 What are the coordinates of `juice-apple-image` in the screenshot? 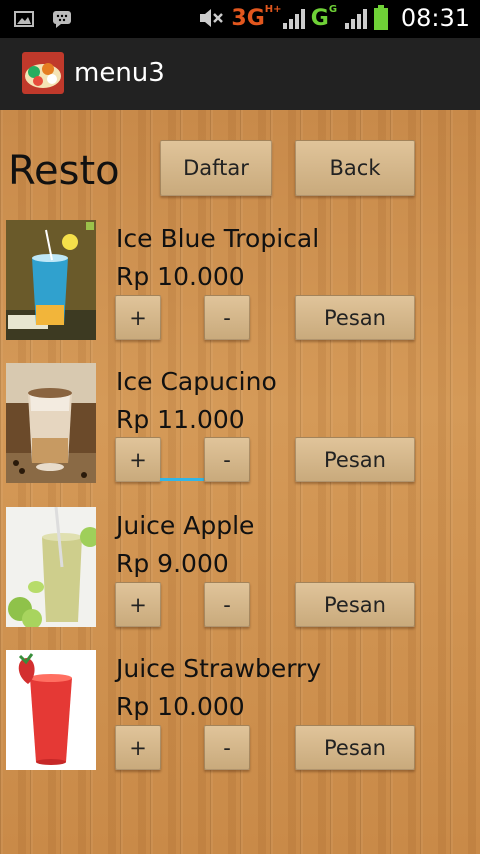 It's located at (51, 567).